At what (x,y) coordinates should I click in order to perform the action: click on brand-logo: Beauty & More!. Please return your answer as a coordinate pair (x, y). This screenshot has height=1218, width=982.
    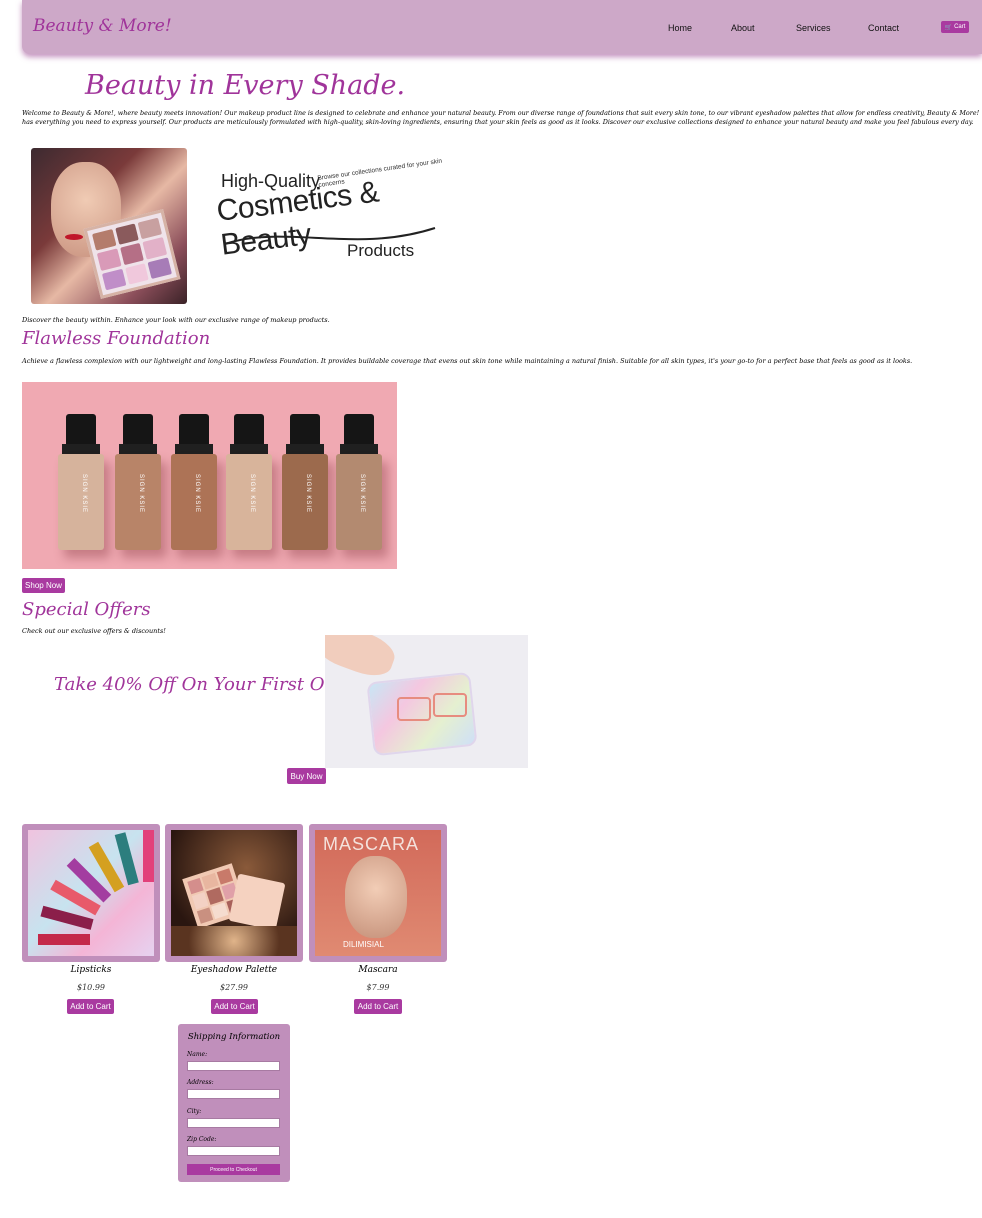
    Looking at the image, I should click on (102, 26).